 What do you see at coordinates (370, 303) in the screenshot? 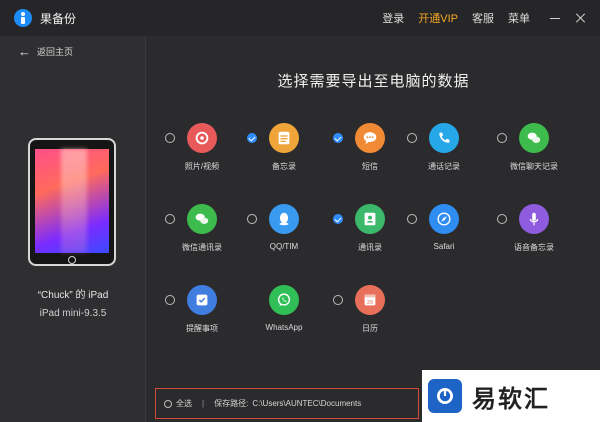
I see `svg-text: 29` at bounding box center [370, 303].